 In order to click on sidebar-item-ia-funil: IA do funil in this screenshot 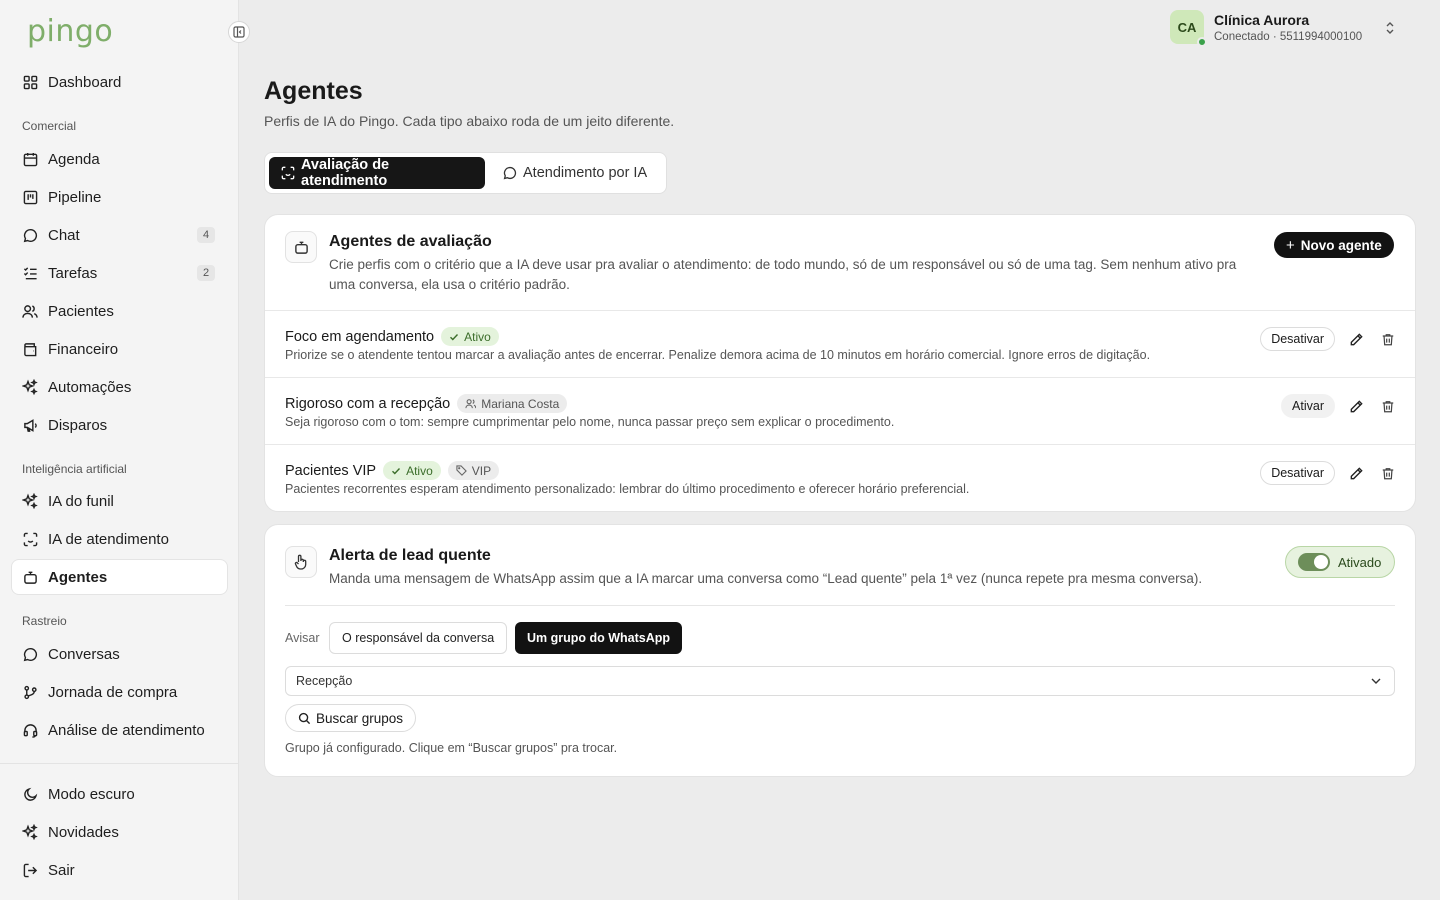, I will do `click(119, 501)`.